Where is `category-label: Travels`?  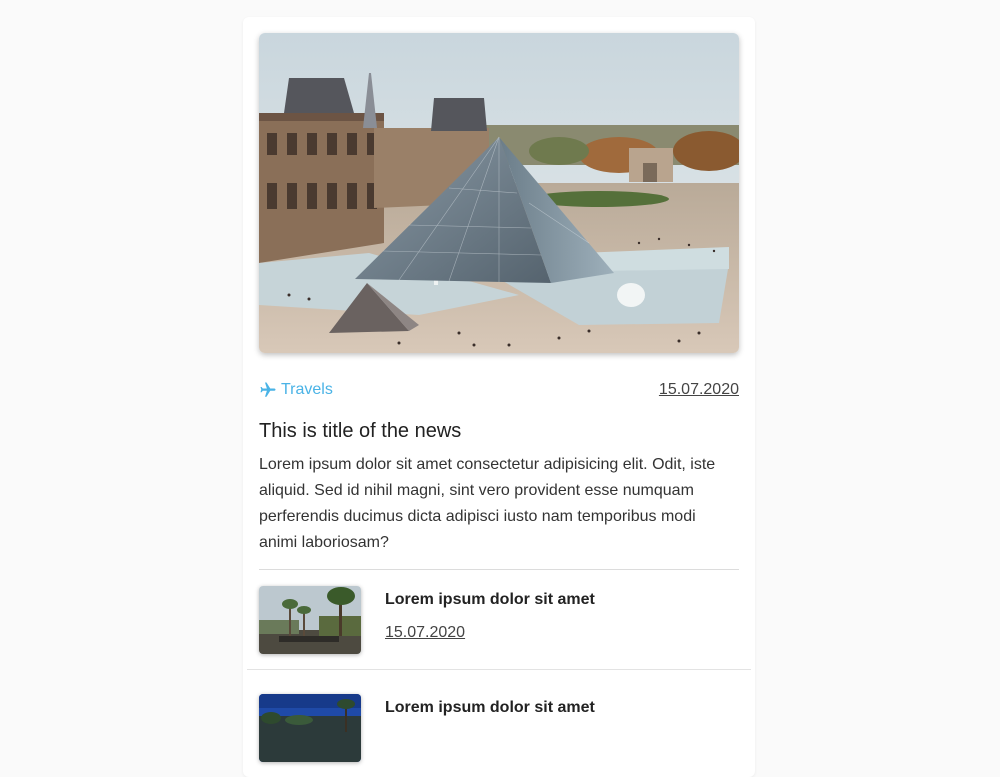 category-label: Travels is located at coordinates (307, 389).